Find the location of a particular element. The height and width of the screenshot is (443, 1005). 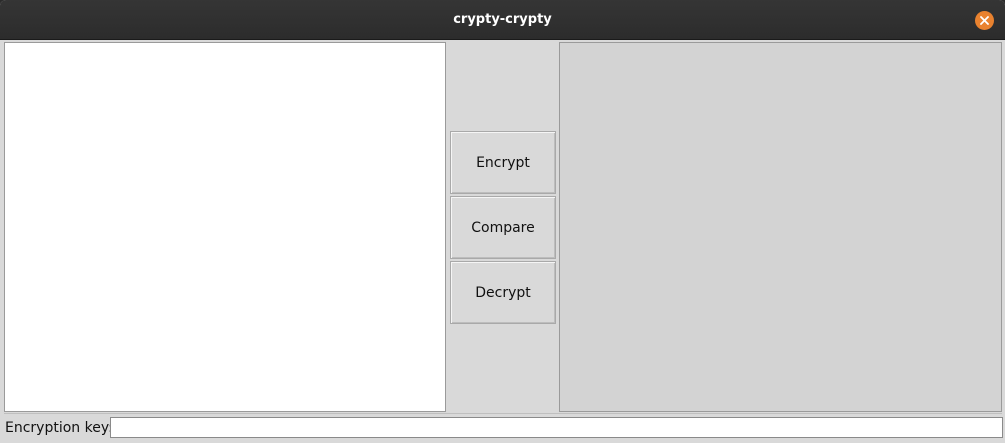

encryption-key-label: Encryption key: is located at coordinates (59, 428).